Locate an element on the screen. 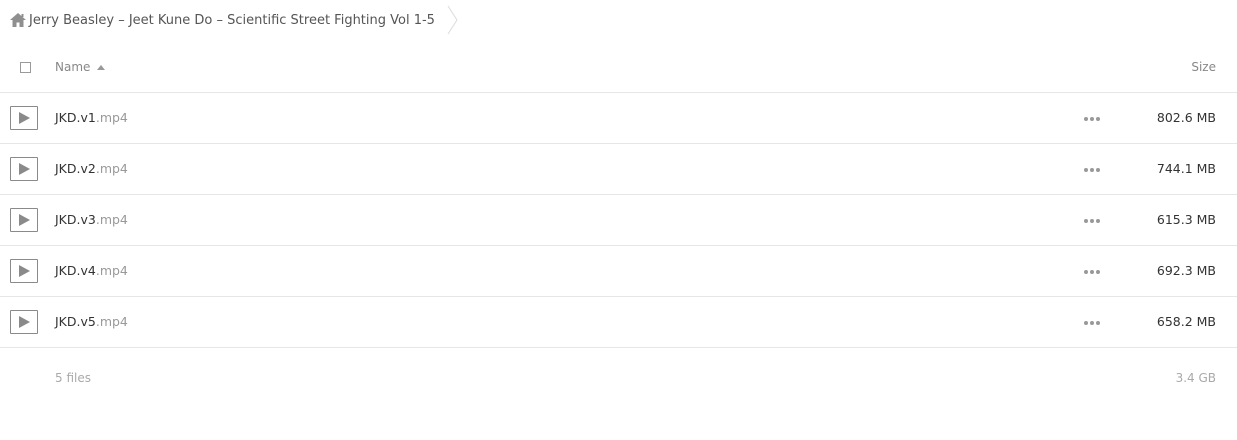  name-column-label: Name is located at coordinates (73, 67).